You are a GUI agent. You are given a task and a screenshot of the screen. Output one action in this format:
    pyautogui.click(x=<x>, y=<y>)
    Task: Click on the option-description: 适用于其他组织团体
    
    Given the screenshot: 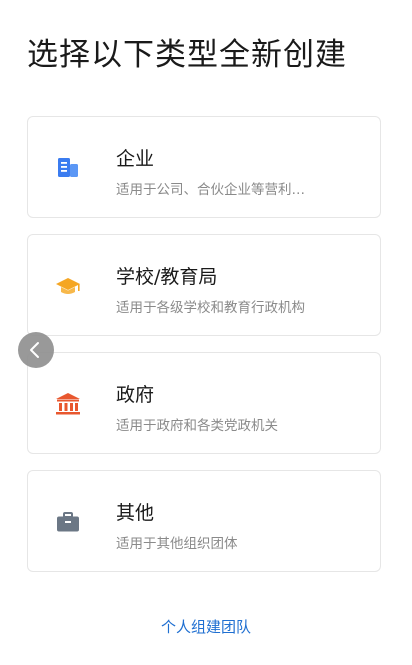 What is the action you would take?
    pyautogui.click(x=177, y=544)
    